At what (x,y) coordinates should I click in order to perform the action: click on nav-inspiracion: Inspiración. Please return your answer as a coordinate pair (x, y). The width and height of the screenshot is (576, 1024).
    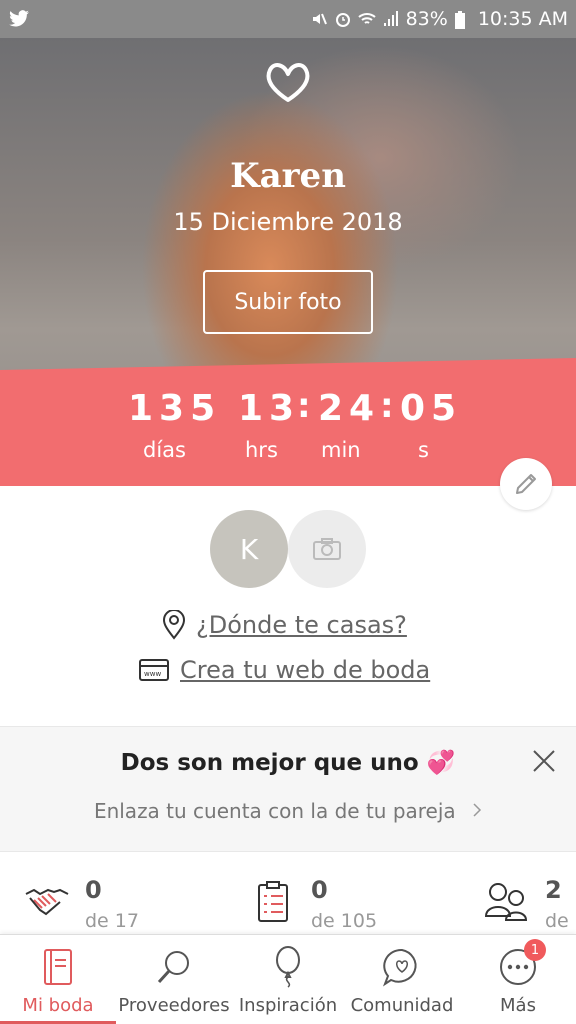
    Looking at the image, I should click on (288, 979).